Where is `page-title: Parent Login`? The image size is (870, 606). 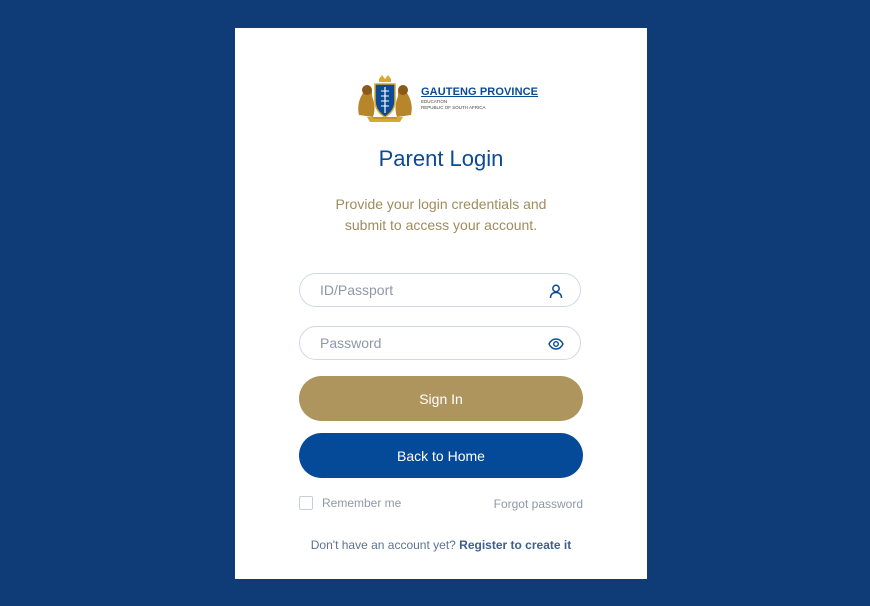 page-title: Parent Login is located at coordinates (441, 158).